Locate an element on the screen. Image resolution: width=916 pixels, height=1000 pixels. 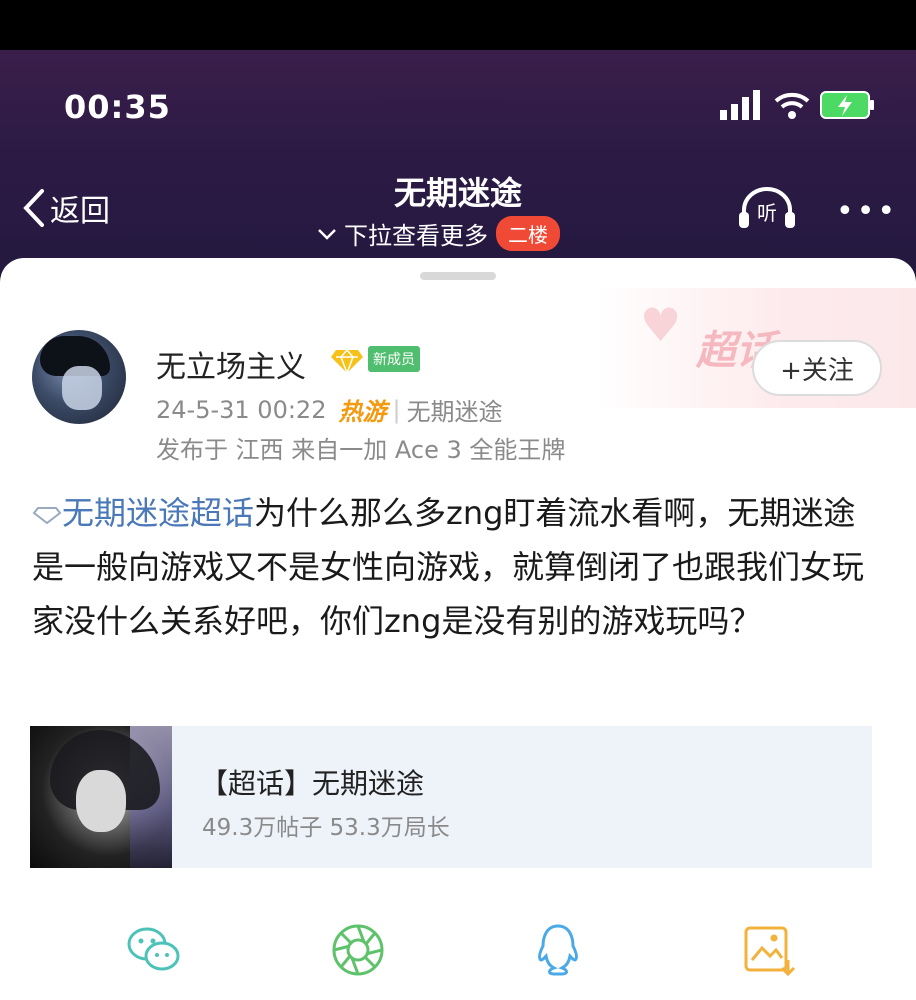
author-avatar is located at coordinates (79, 377).